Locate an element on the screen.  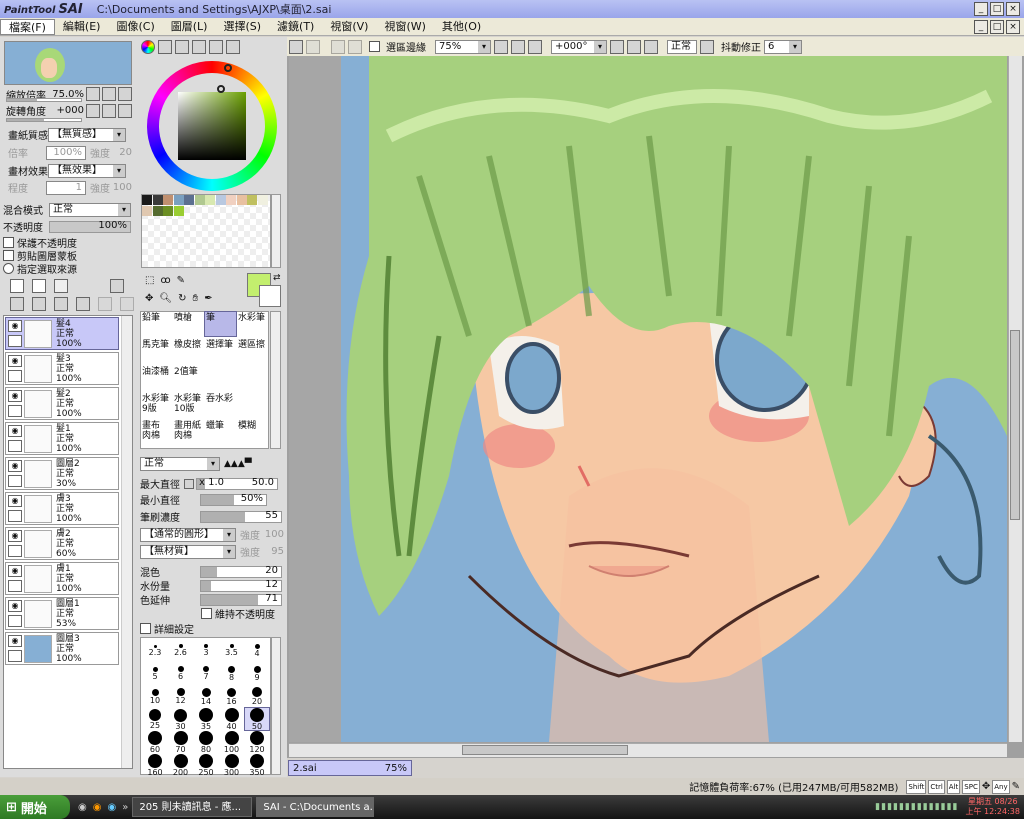
tool-button: 橡皮擦 is located at coordinates (188, 351).